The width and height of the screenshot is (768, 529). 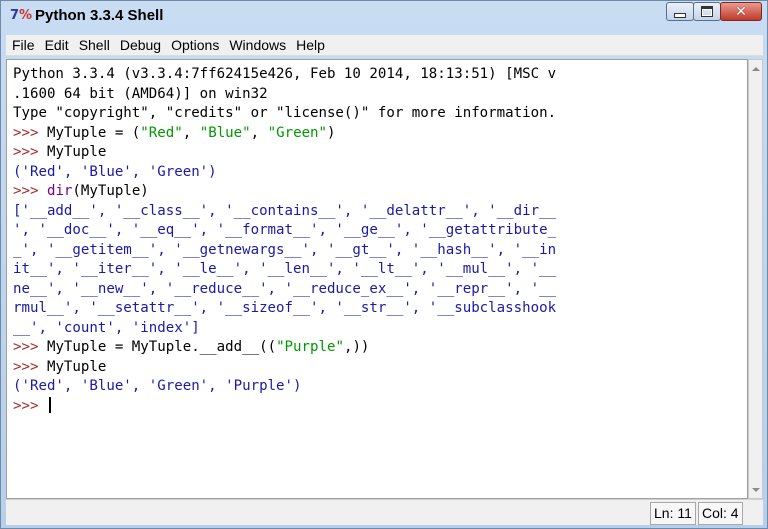 What do you see at coordinates (673, 513) in the screenshot?
I see `line-number-indicator: Ln: 11` at bounding box center [673, 513].